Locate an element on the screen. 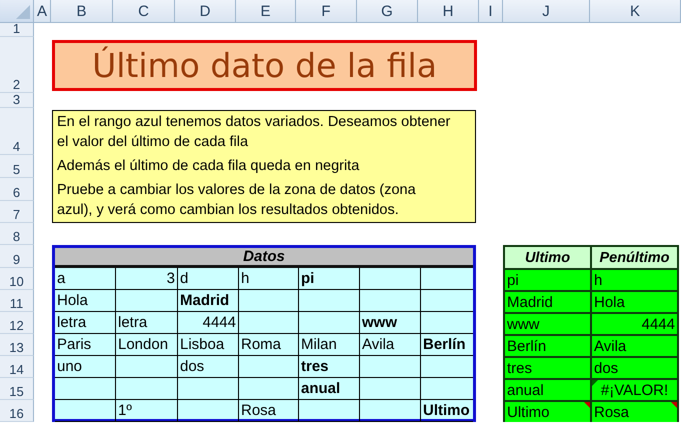  row-header: 6 is located at coordinates (17, 189).